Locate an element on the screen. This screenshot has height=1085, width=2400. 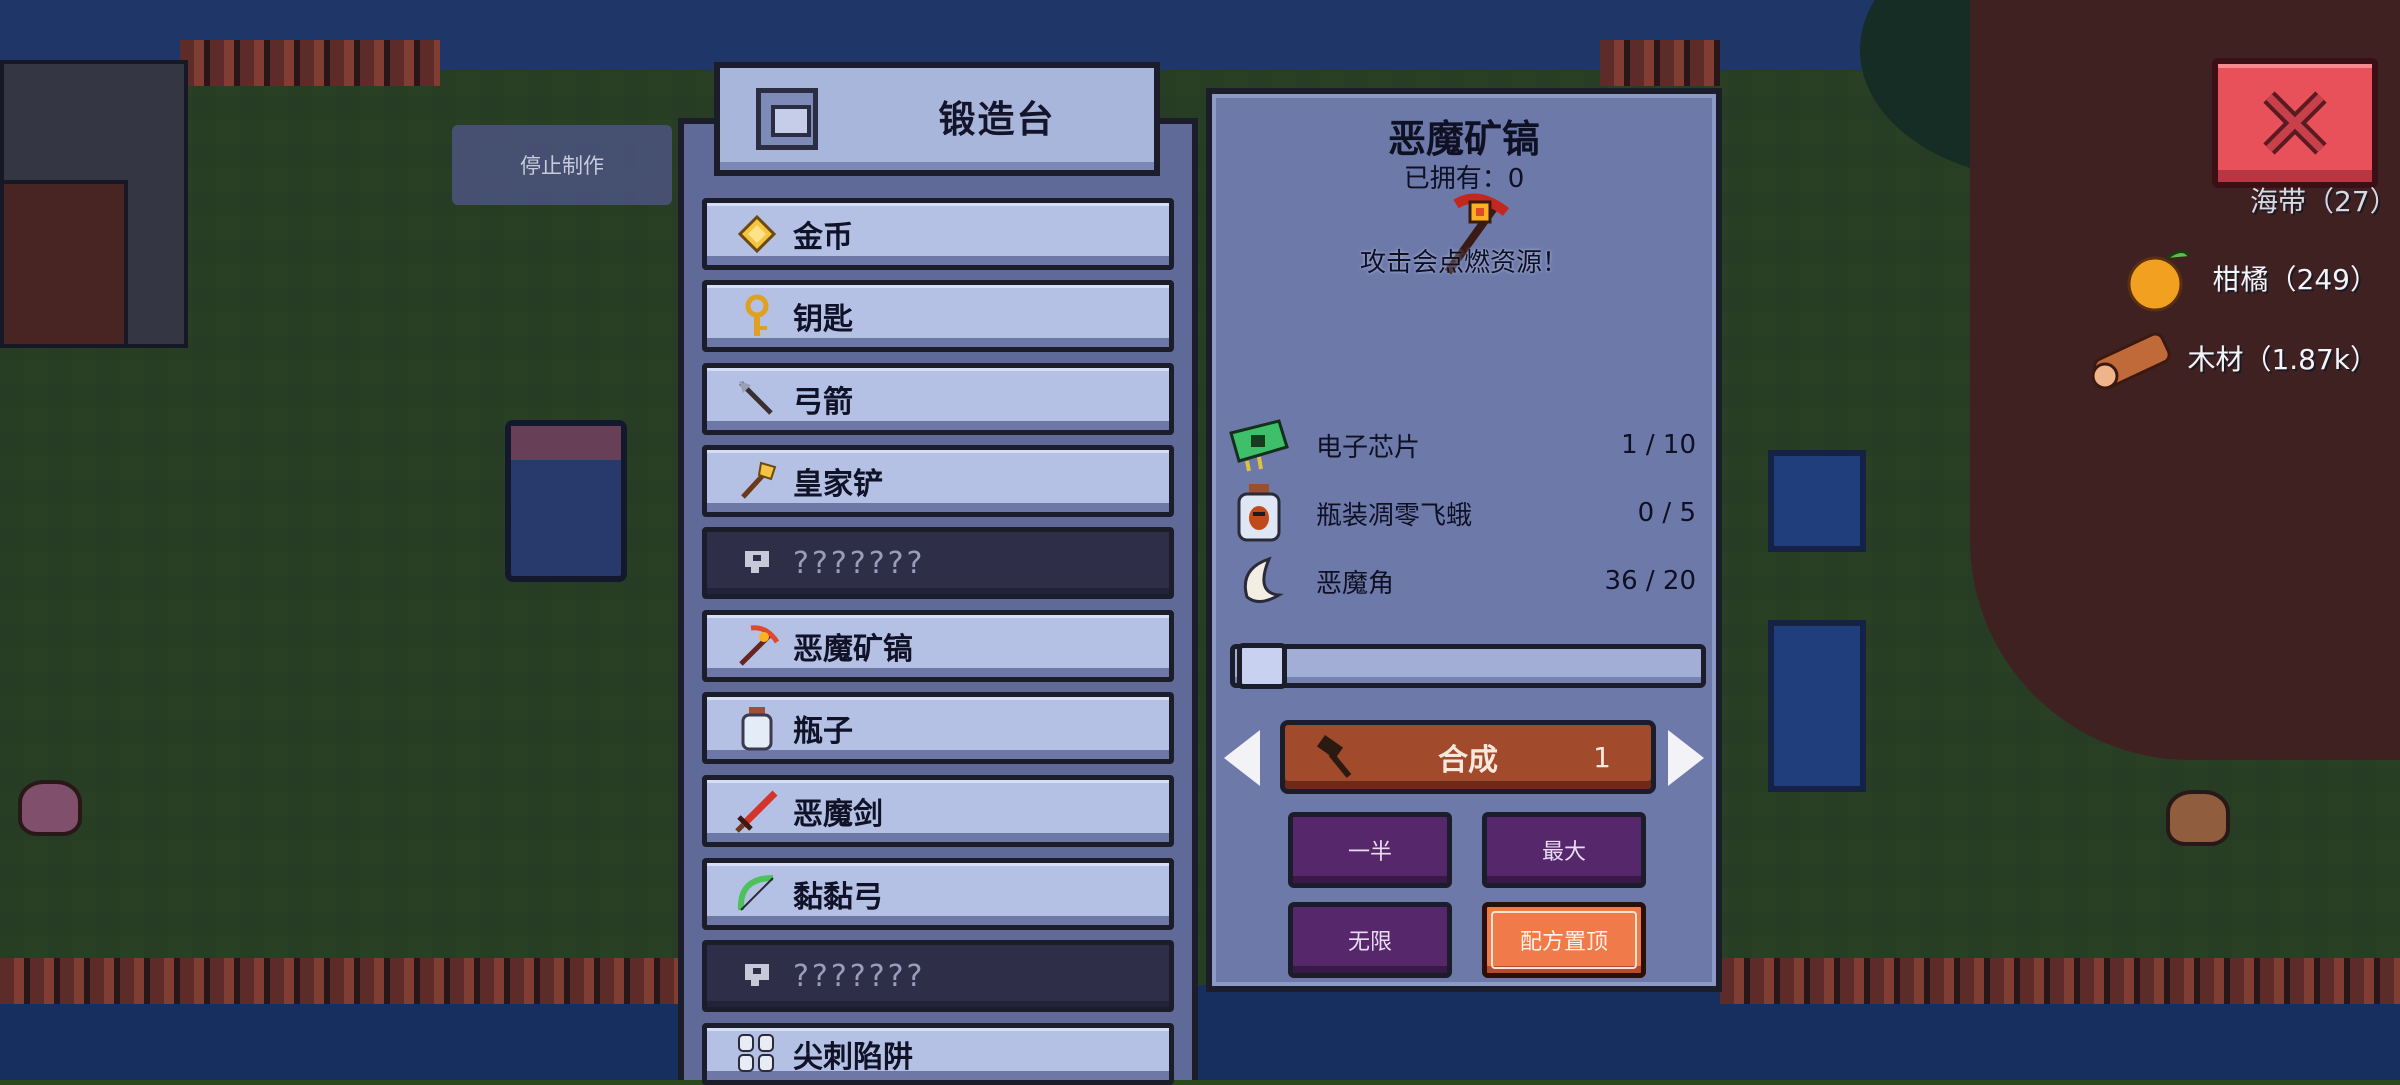
stop-crafting-button: 停止制作 is located at coordinates (562, 165).